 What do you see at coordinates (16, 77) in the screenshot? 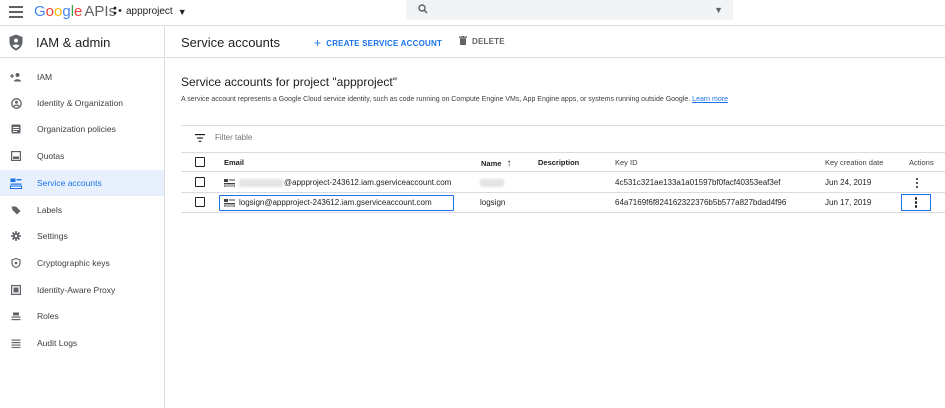
I see `person-add-icon` at bounding box center [16, 77].